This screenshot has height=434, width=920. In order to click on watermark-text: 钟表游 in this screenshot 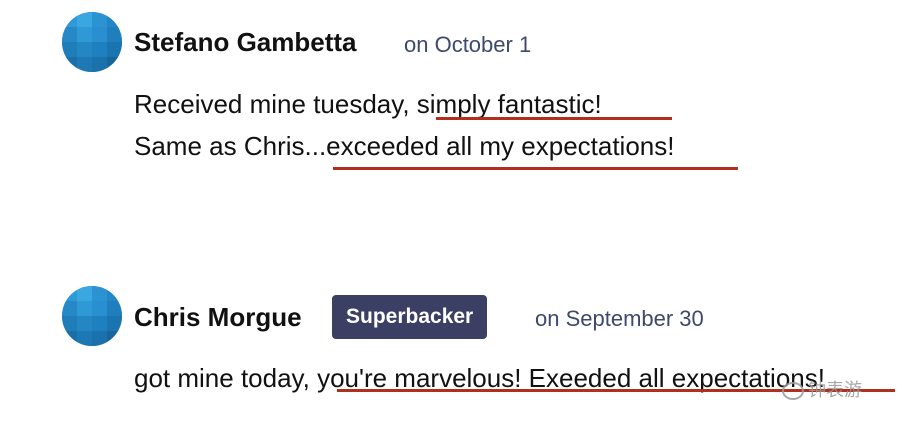, I will do `click(835, 390)`.